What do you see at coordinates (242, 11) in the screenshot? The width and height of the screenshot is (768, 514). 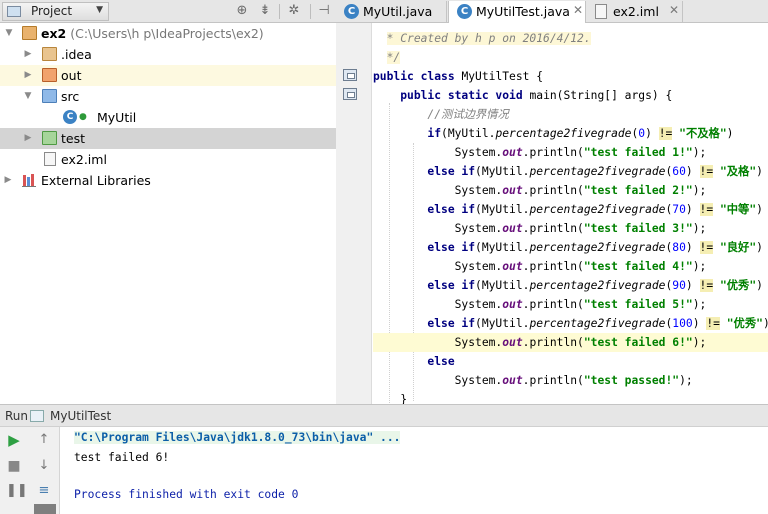 I see `scroll-from-source-icon: ⊕` at bounding box center [242, 11].